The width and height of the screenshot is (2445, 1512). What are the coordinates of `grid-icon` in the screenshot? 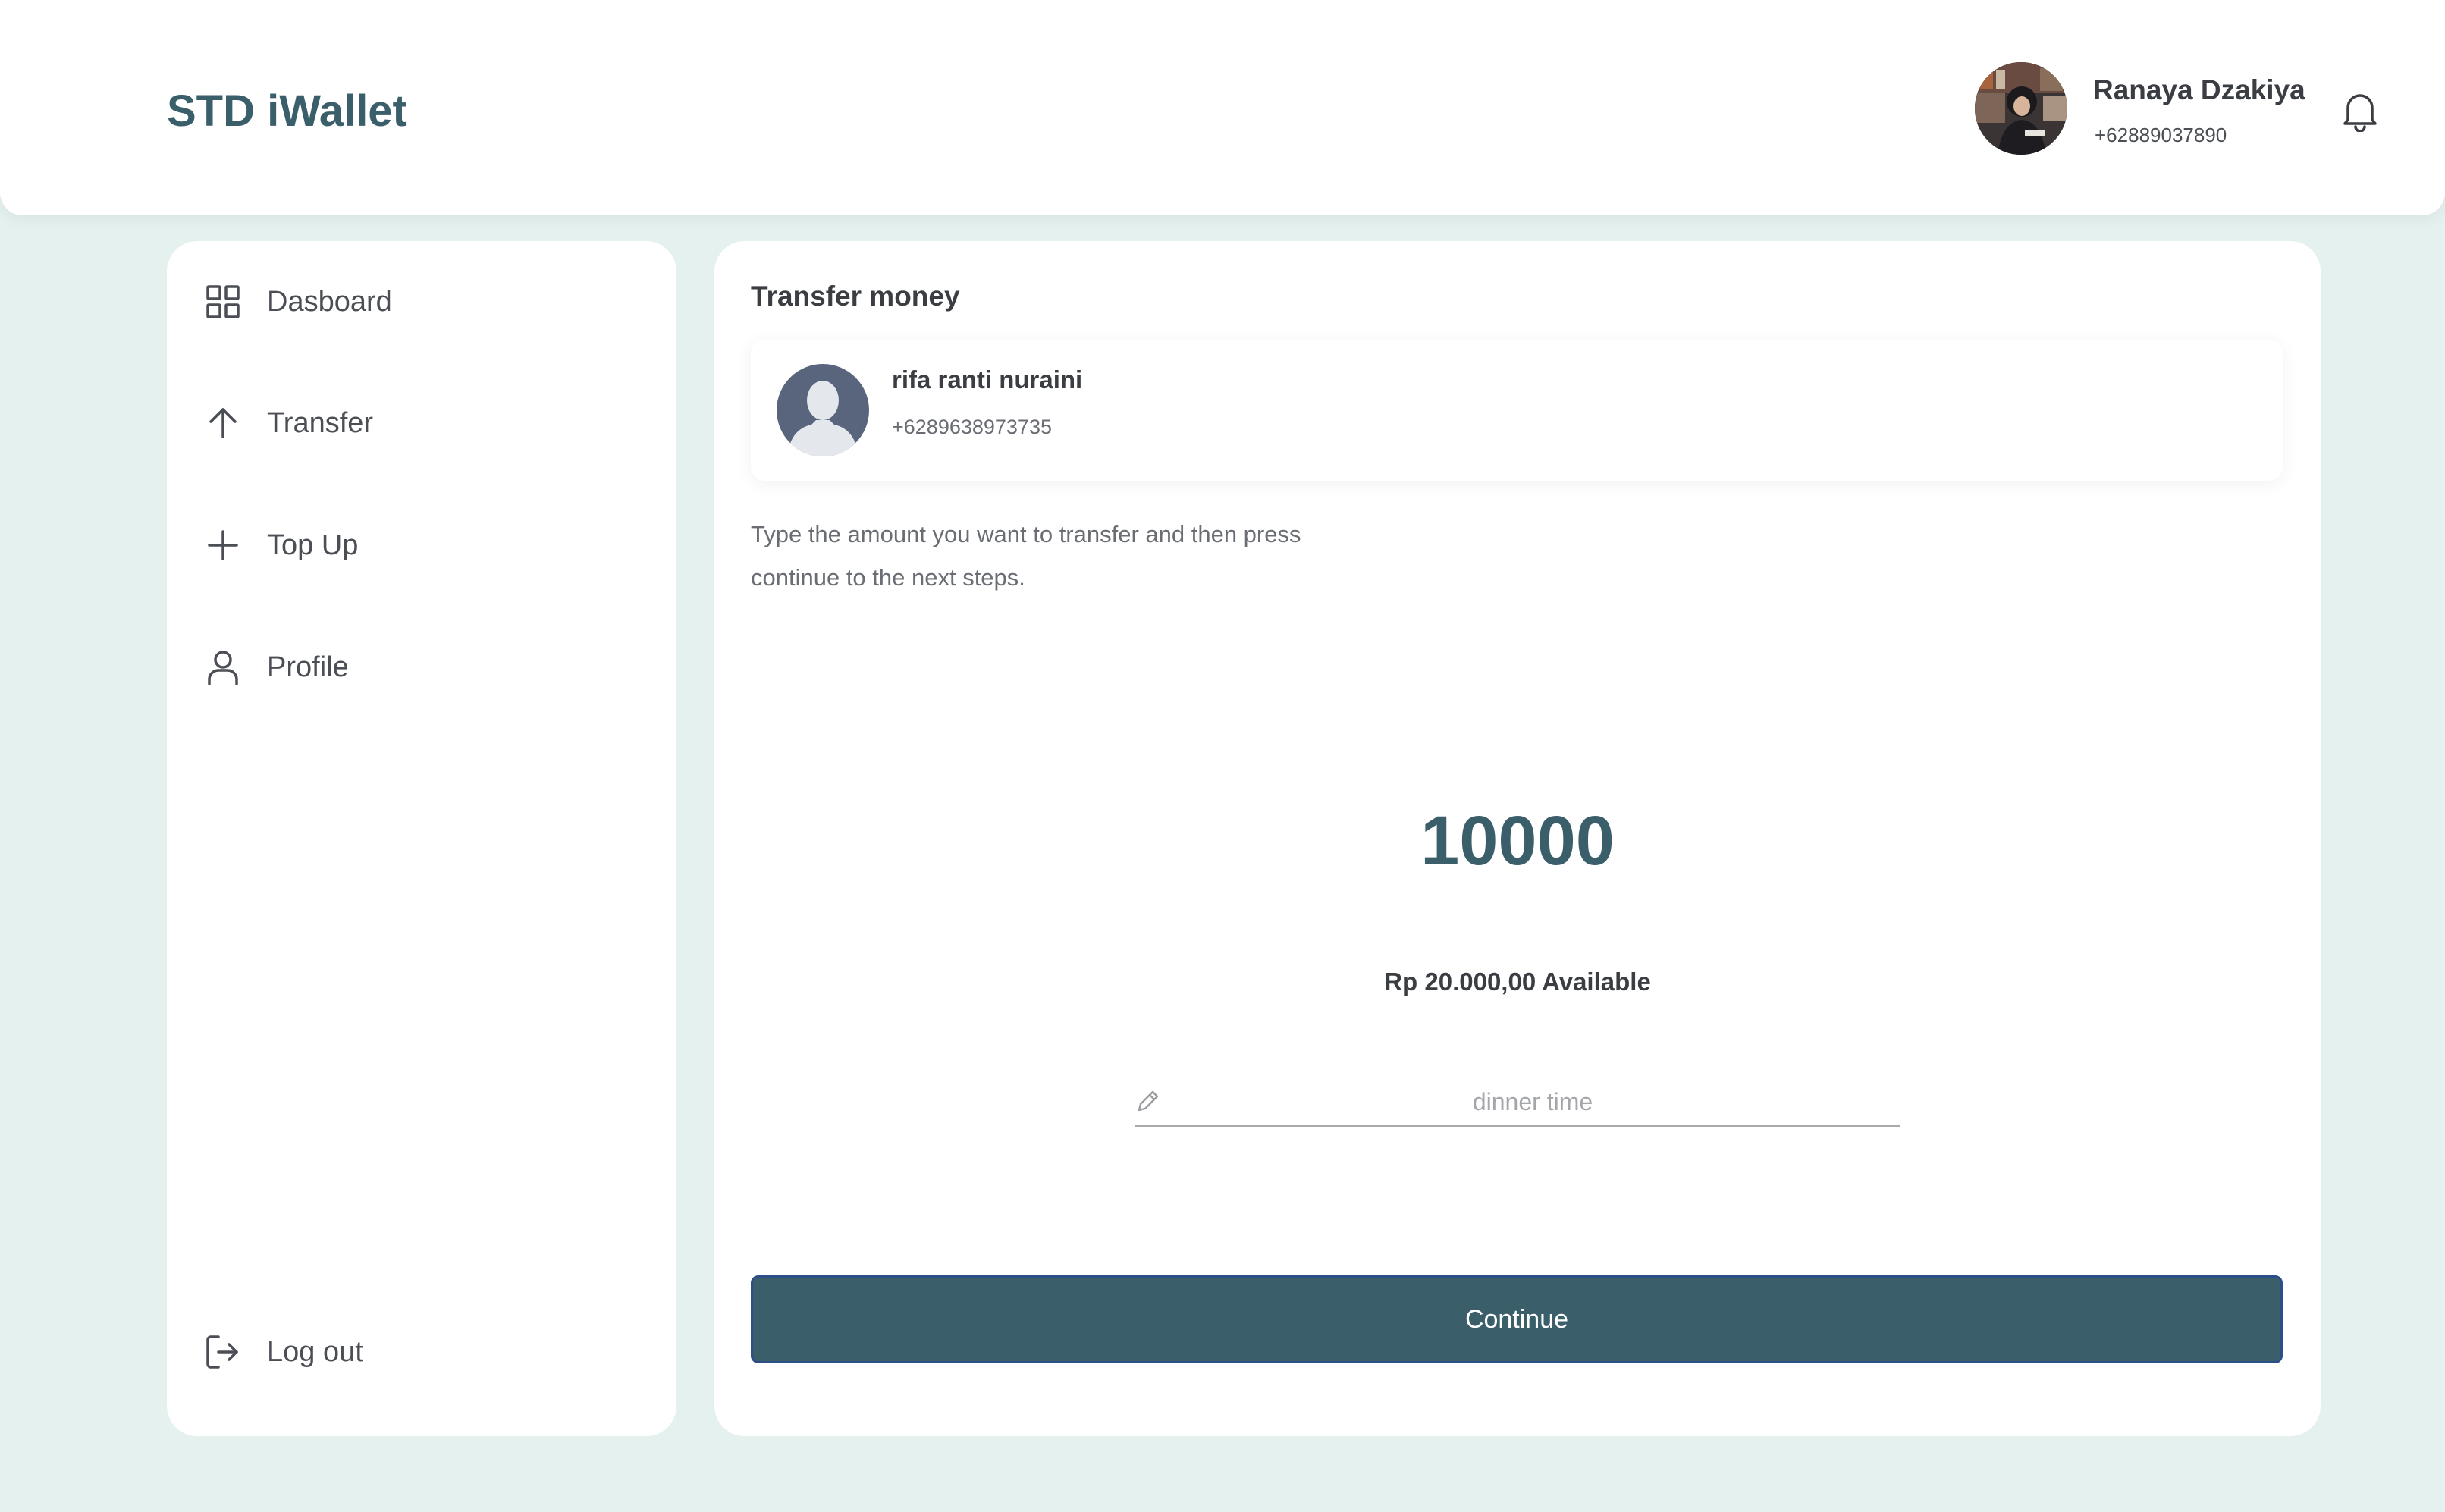 It's located at (223, 302).